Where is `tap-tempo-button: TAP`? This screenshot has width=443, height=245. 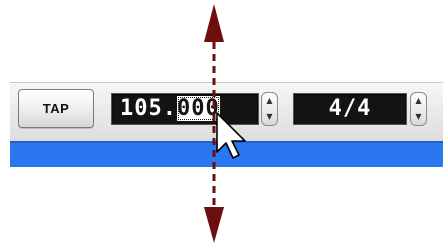 tap-tempo-button: TAP is located at coordinates (56, 108).